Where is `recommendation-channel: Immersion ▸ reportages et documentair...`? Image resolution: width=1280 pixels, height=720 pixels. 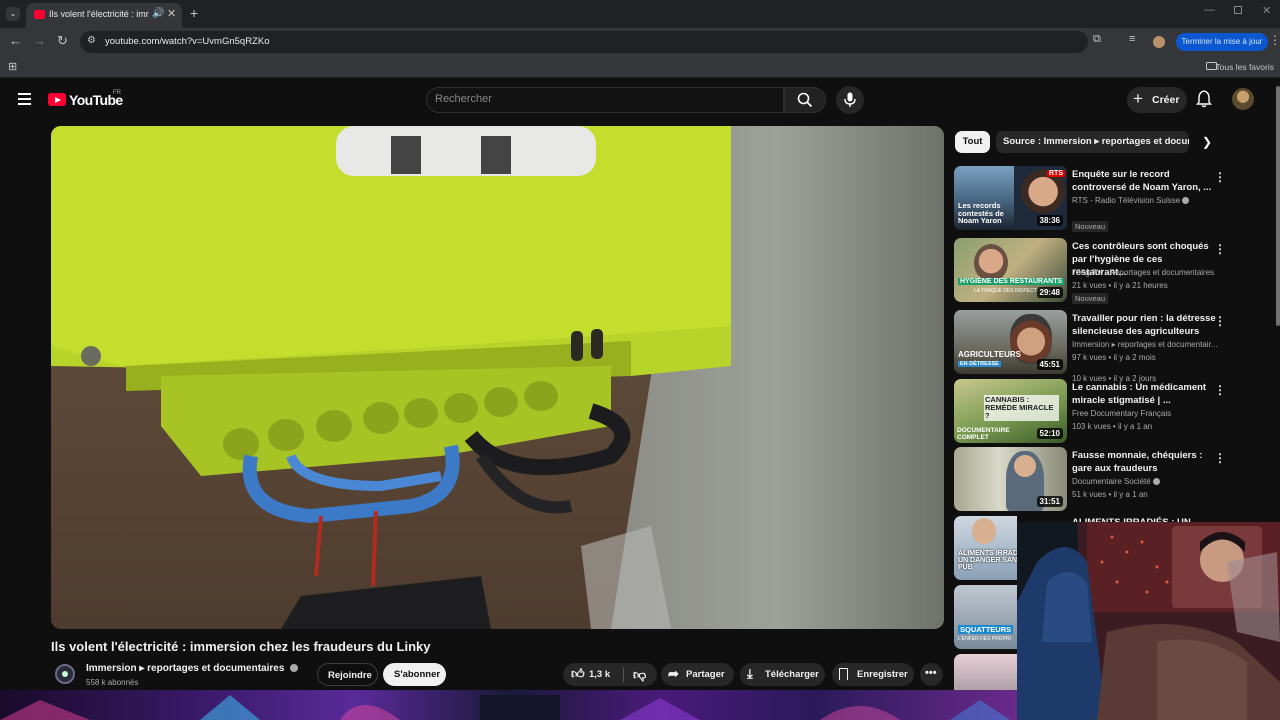 recommendation-channel: Immersion ▸ reportages et documentair... is located at coordinates (1149, 344).